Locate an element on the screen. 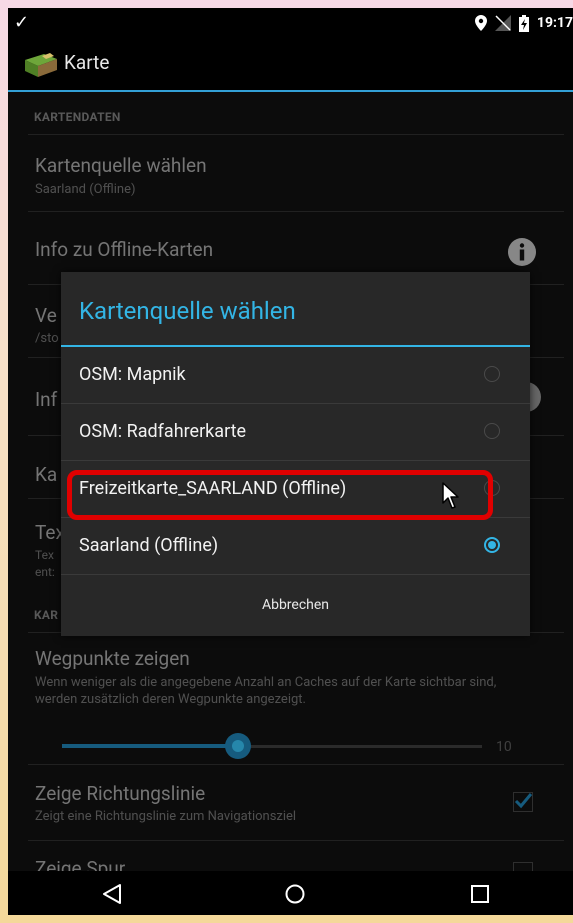  status-icons: 19:17 is located at coordinates (523, 23).